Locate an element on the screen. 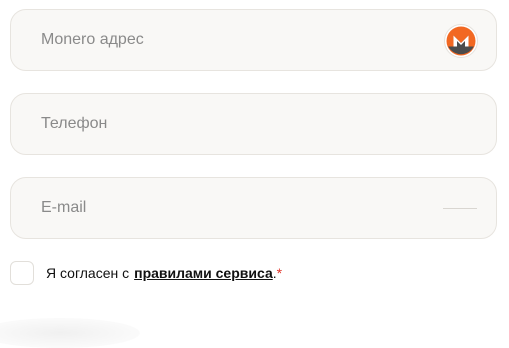 Image resolution: width=509 pixels, height=348 pixels. agreement-checkbox is located at coordinates (22, 273).